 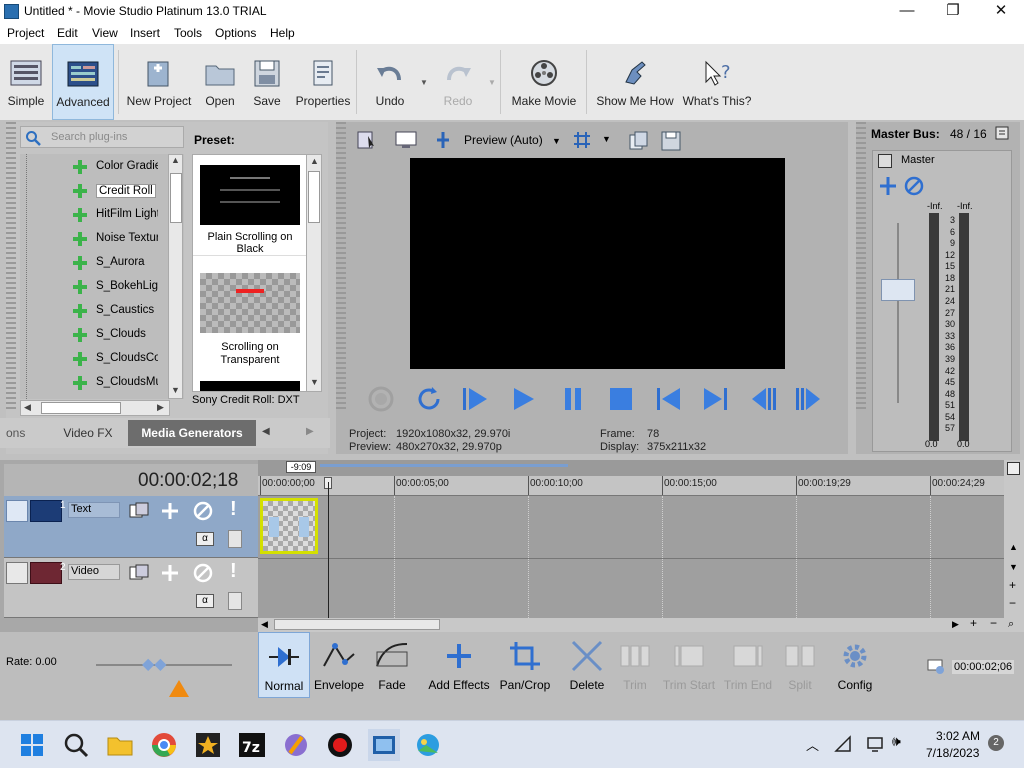 I want to click on tree-vertical-scrollbar: ▲ ▼, so click(x=175, y=276).